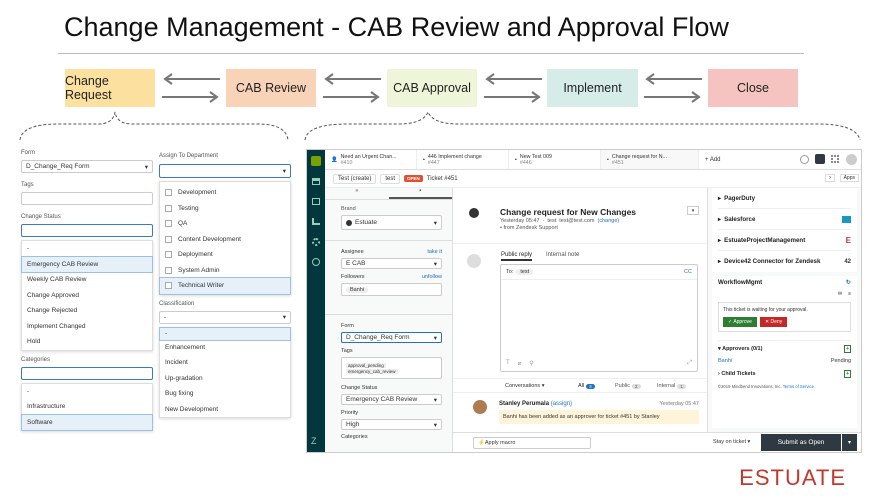 Image resolution: width=888 pixels, height=500 pixels. What do you see at coordinates (87, 311) in the screenshot?
I see `option-change-rejected: Change Rejected` at bounding box center [87, 311].